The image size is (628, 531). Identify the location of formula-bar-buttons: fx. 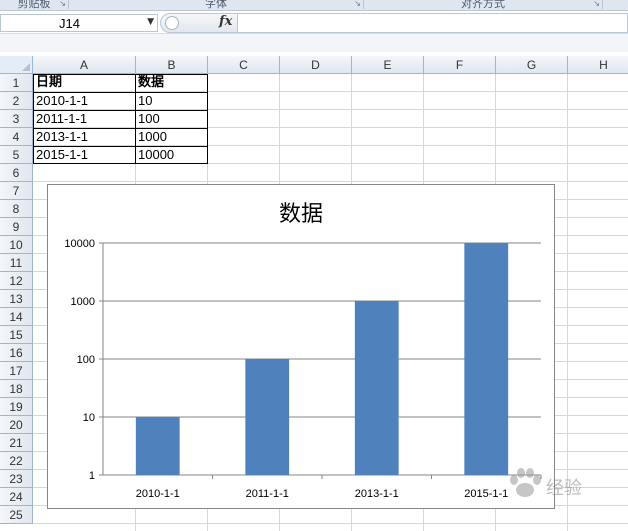
(199, 23).